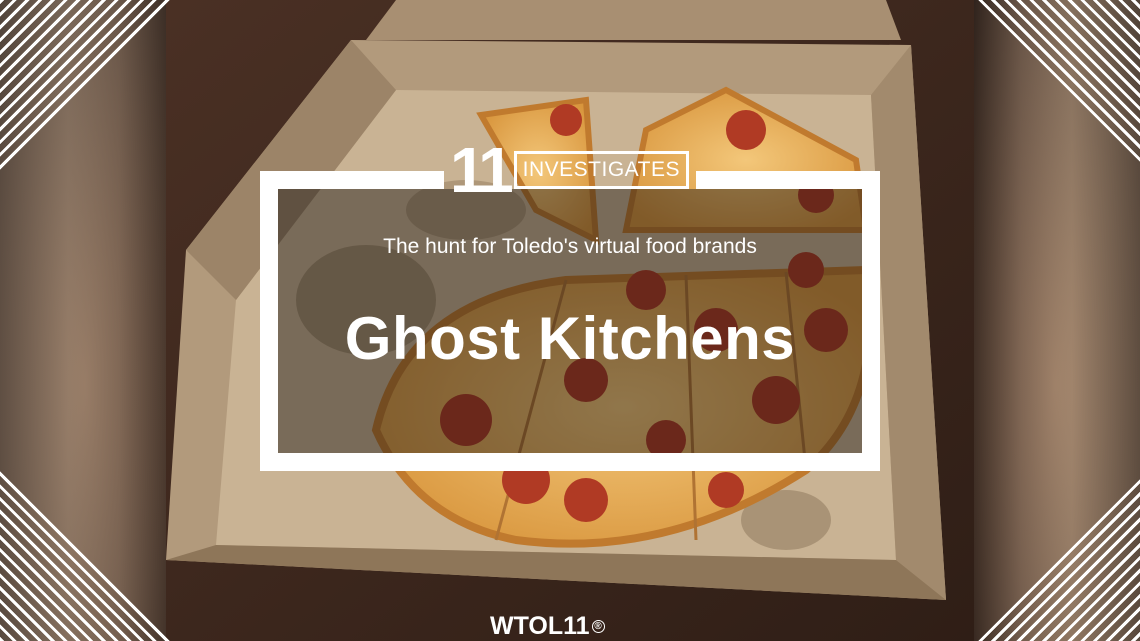 The width and height of the screenshot is (1140, 641). Describe the element at coordinates (601, 170) in the screenshot. I see `logo-word: INVESTIGATES` at that location.